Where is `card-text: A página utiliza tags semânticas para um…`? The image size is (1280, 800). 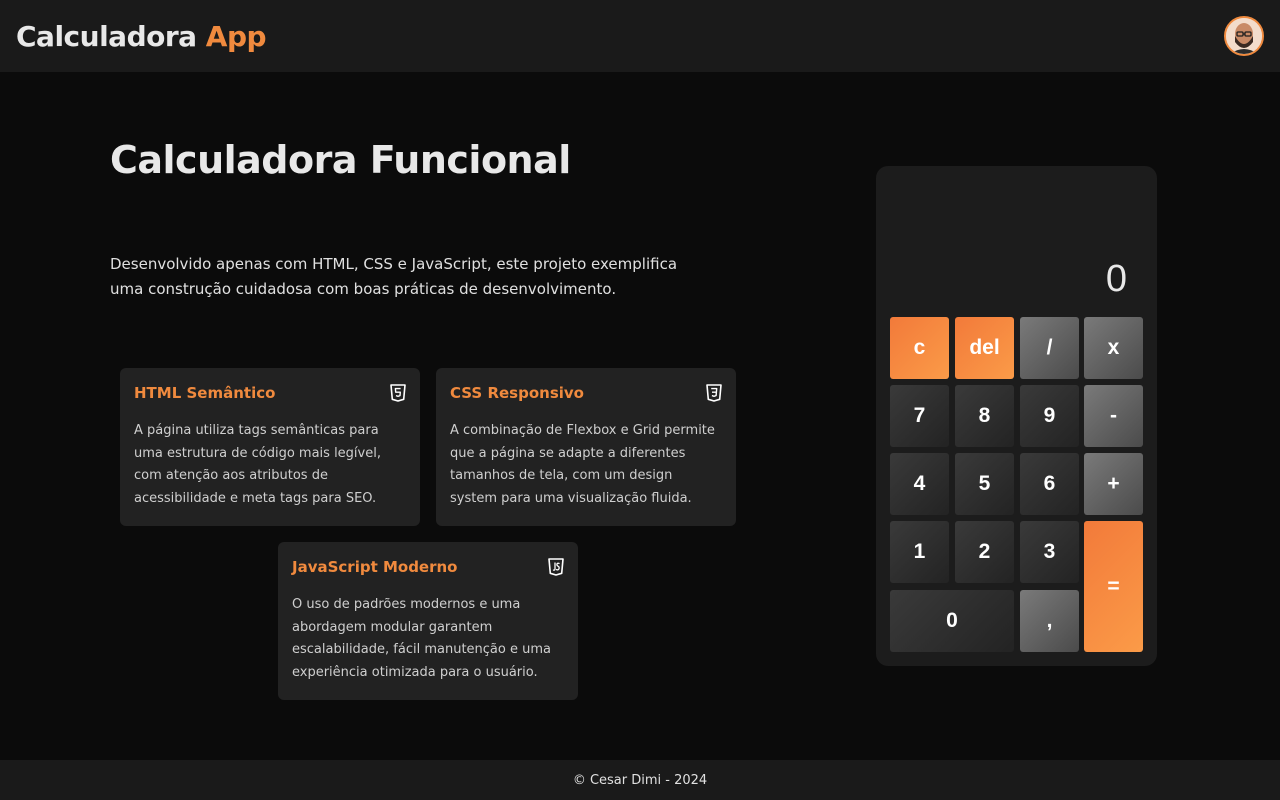
card-text: A página utiliza tags semânticas para um… is located at coordinates (257, 464).